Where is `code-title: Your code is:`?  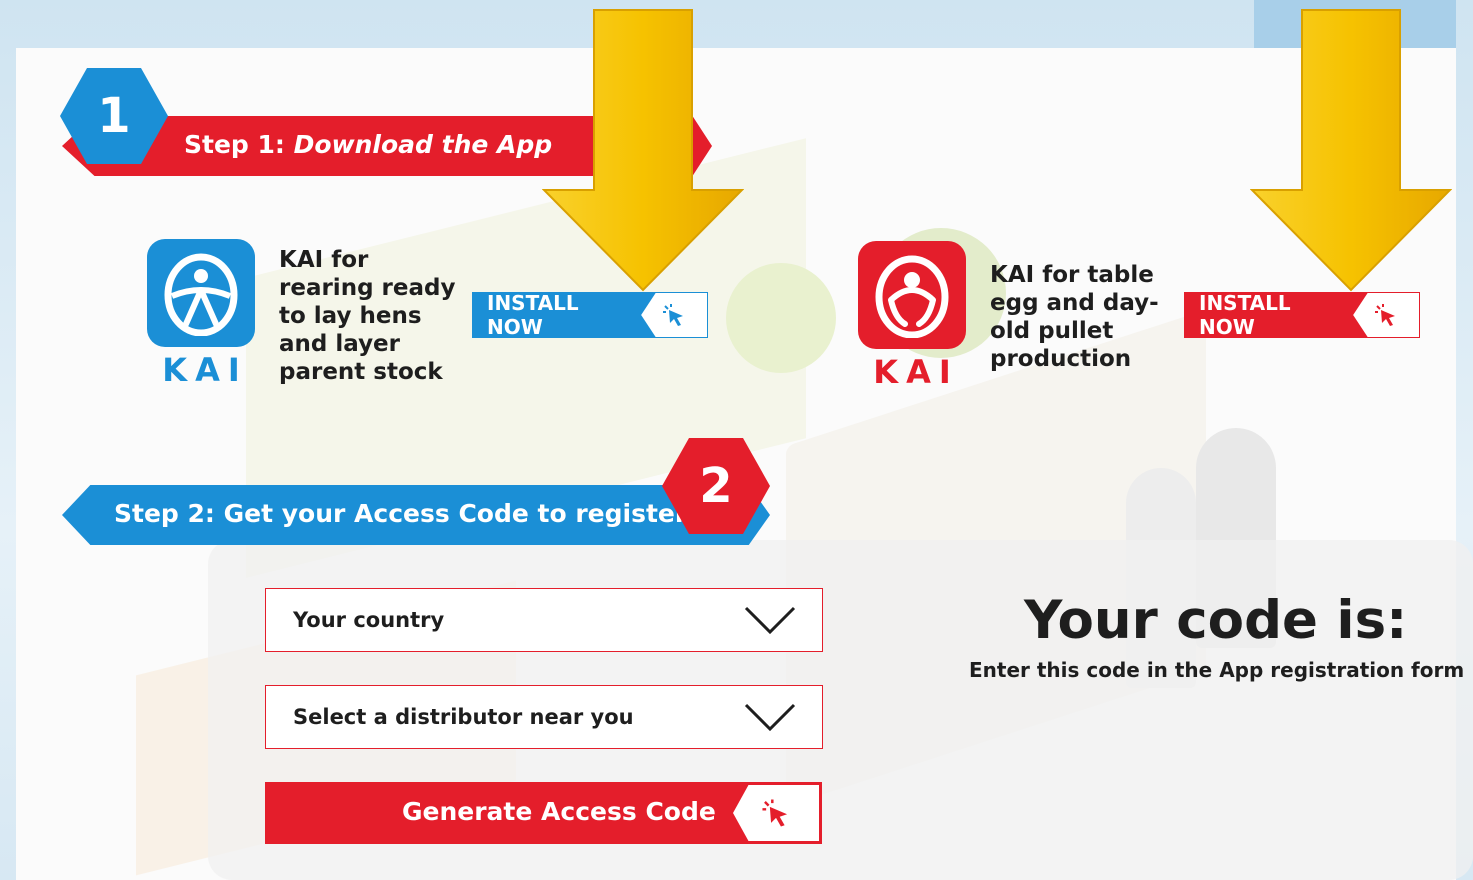
code-title: Your code is: is located at coordinates (1216, 620).